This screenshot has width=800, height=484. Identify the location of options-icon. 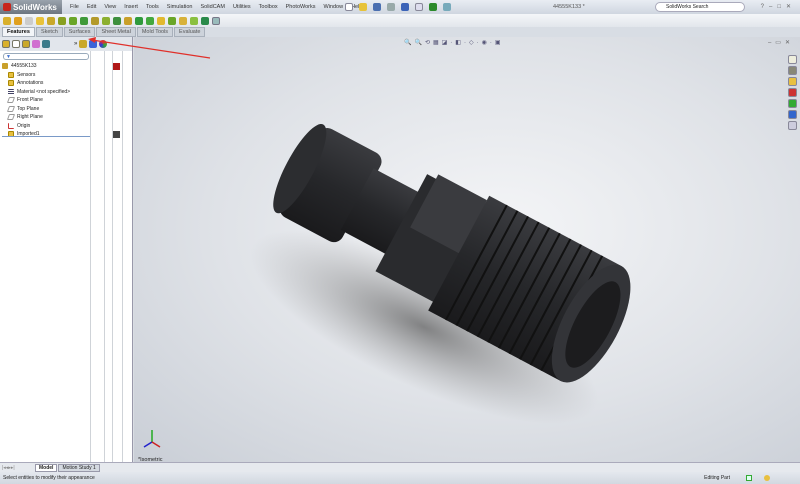
(447, 7).